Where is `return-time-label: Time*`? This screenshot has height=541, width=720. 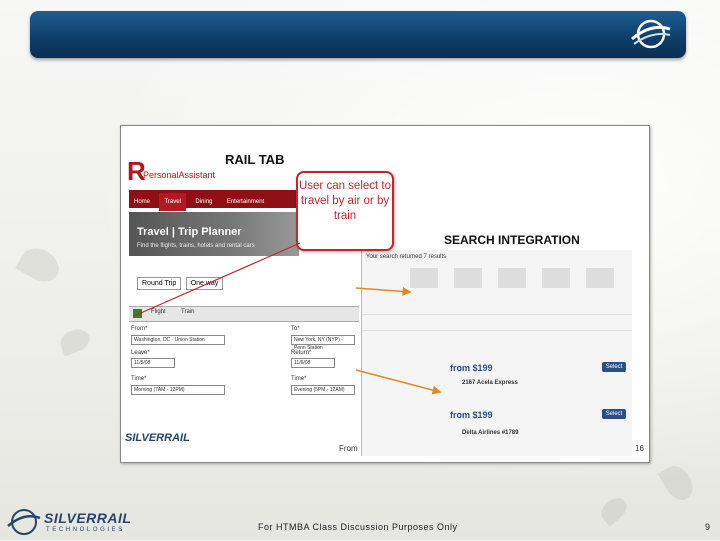
return-time-label: Time* is located at coordinates (299, 379).